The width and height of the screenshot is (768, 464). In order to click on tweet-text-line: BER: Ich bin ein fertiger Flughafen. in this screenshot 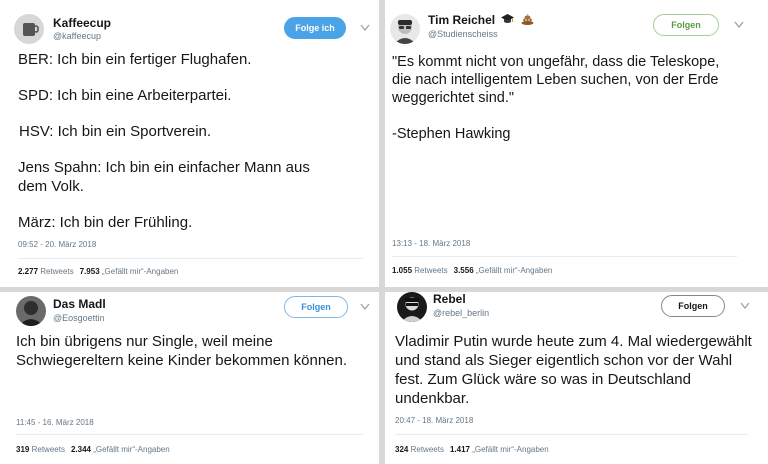, I will do `click(135, 59)`.